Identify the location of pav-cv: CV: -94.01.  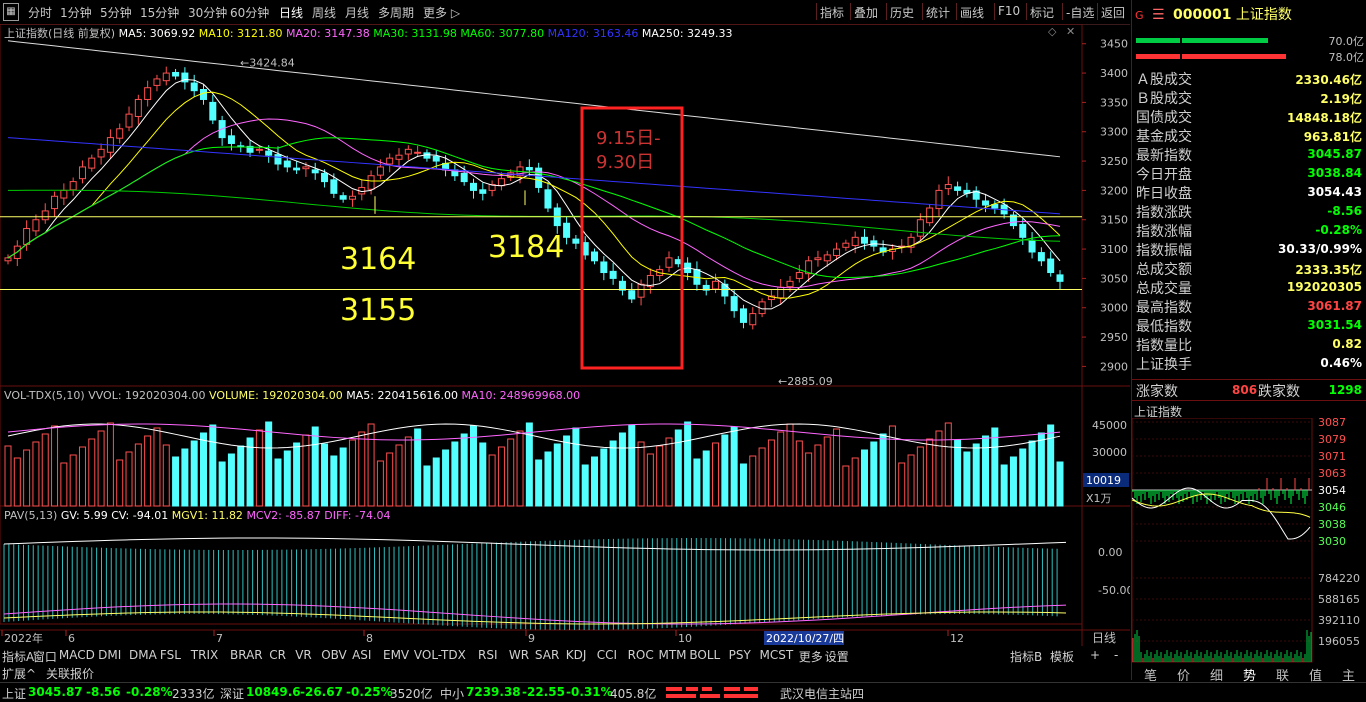
(140, 515).